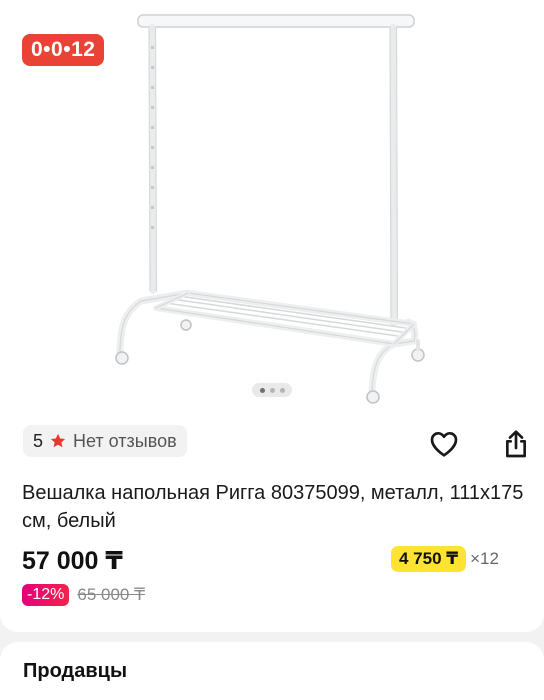  I want to click on favorite-button, so click(444, 444).